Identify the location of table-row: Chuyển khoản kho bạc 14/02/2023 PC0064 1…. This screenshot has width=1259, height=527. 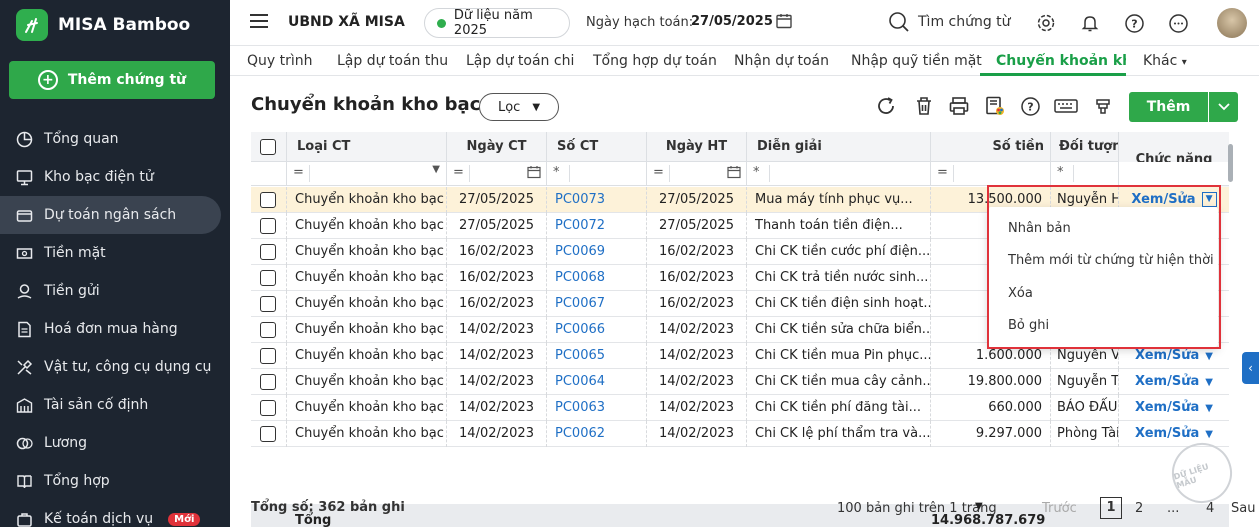
(740, 382).